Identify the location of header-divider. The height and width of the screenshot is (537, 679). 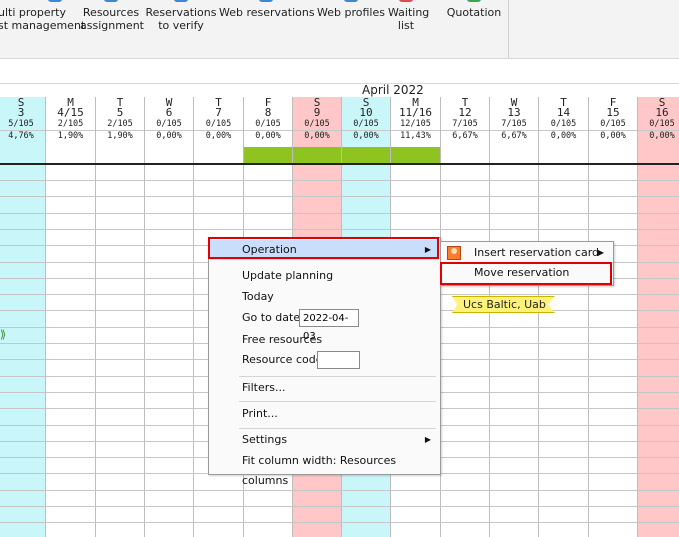
(339, 164).